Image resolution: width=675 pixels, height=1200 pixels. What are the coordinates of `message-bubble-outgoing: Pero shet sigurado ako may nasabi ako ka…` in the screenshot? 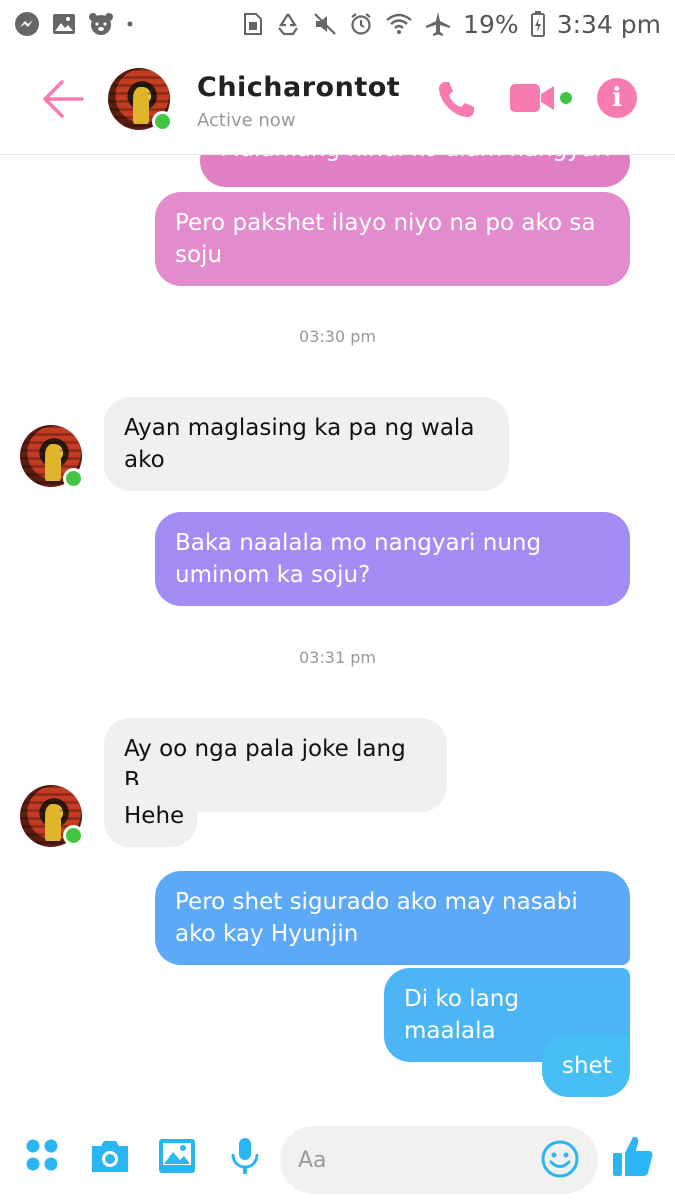 It's located at (392, 918).